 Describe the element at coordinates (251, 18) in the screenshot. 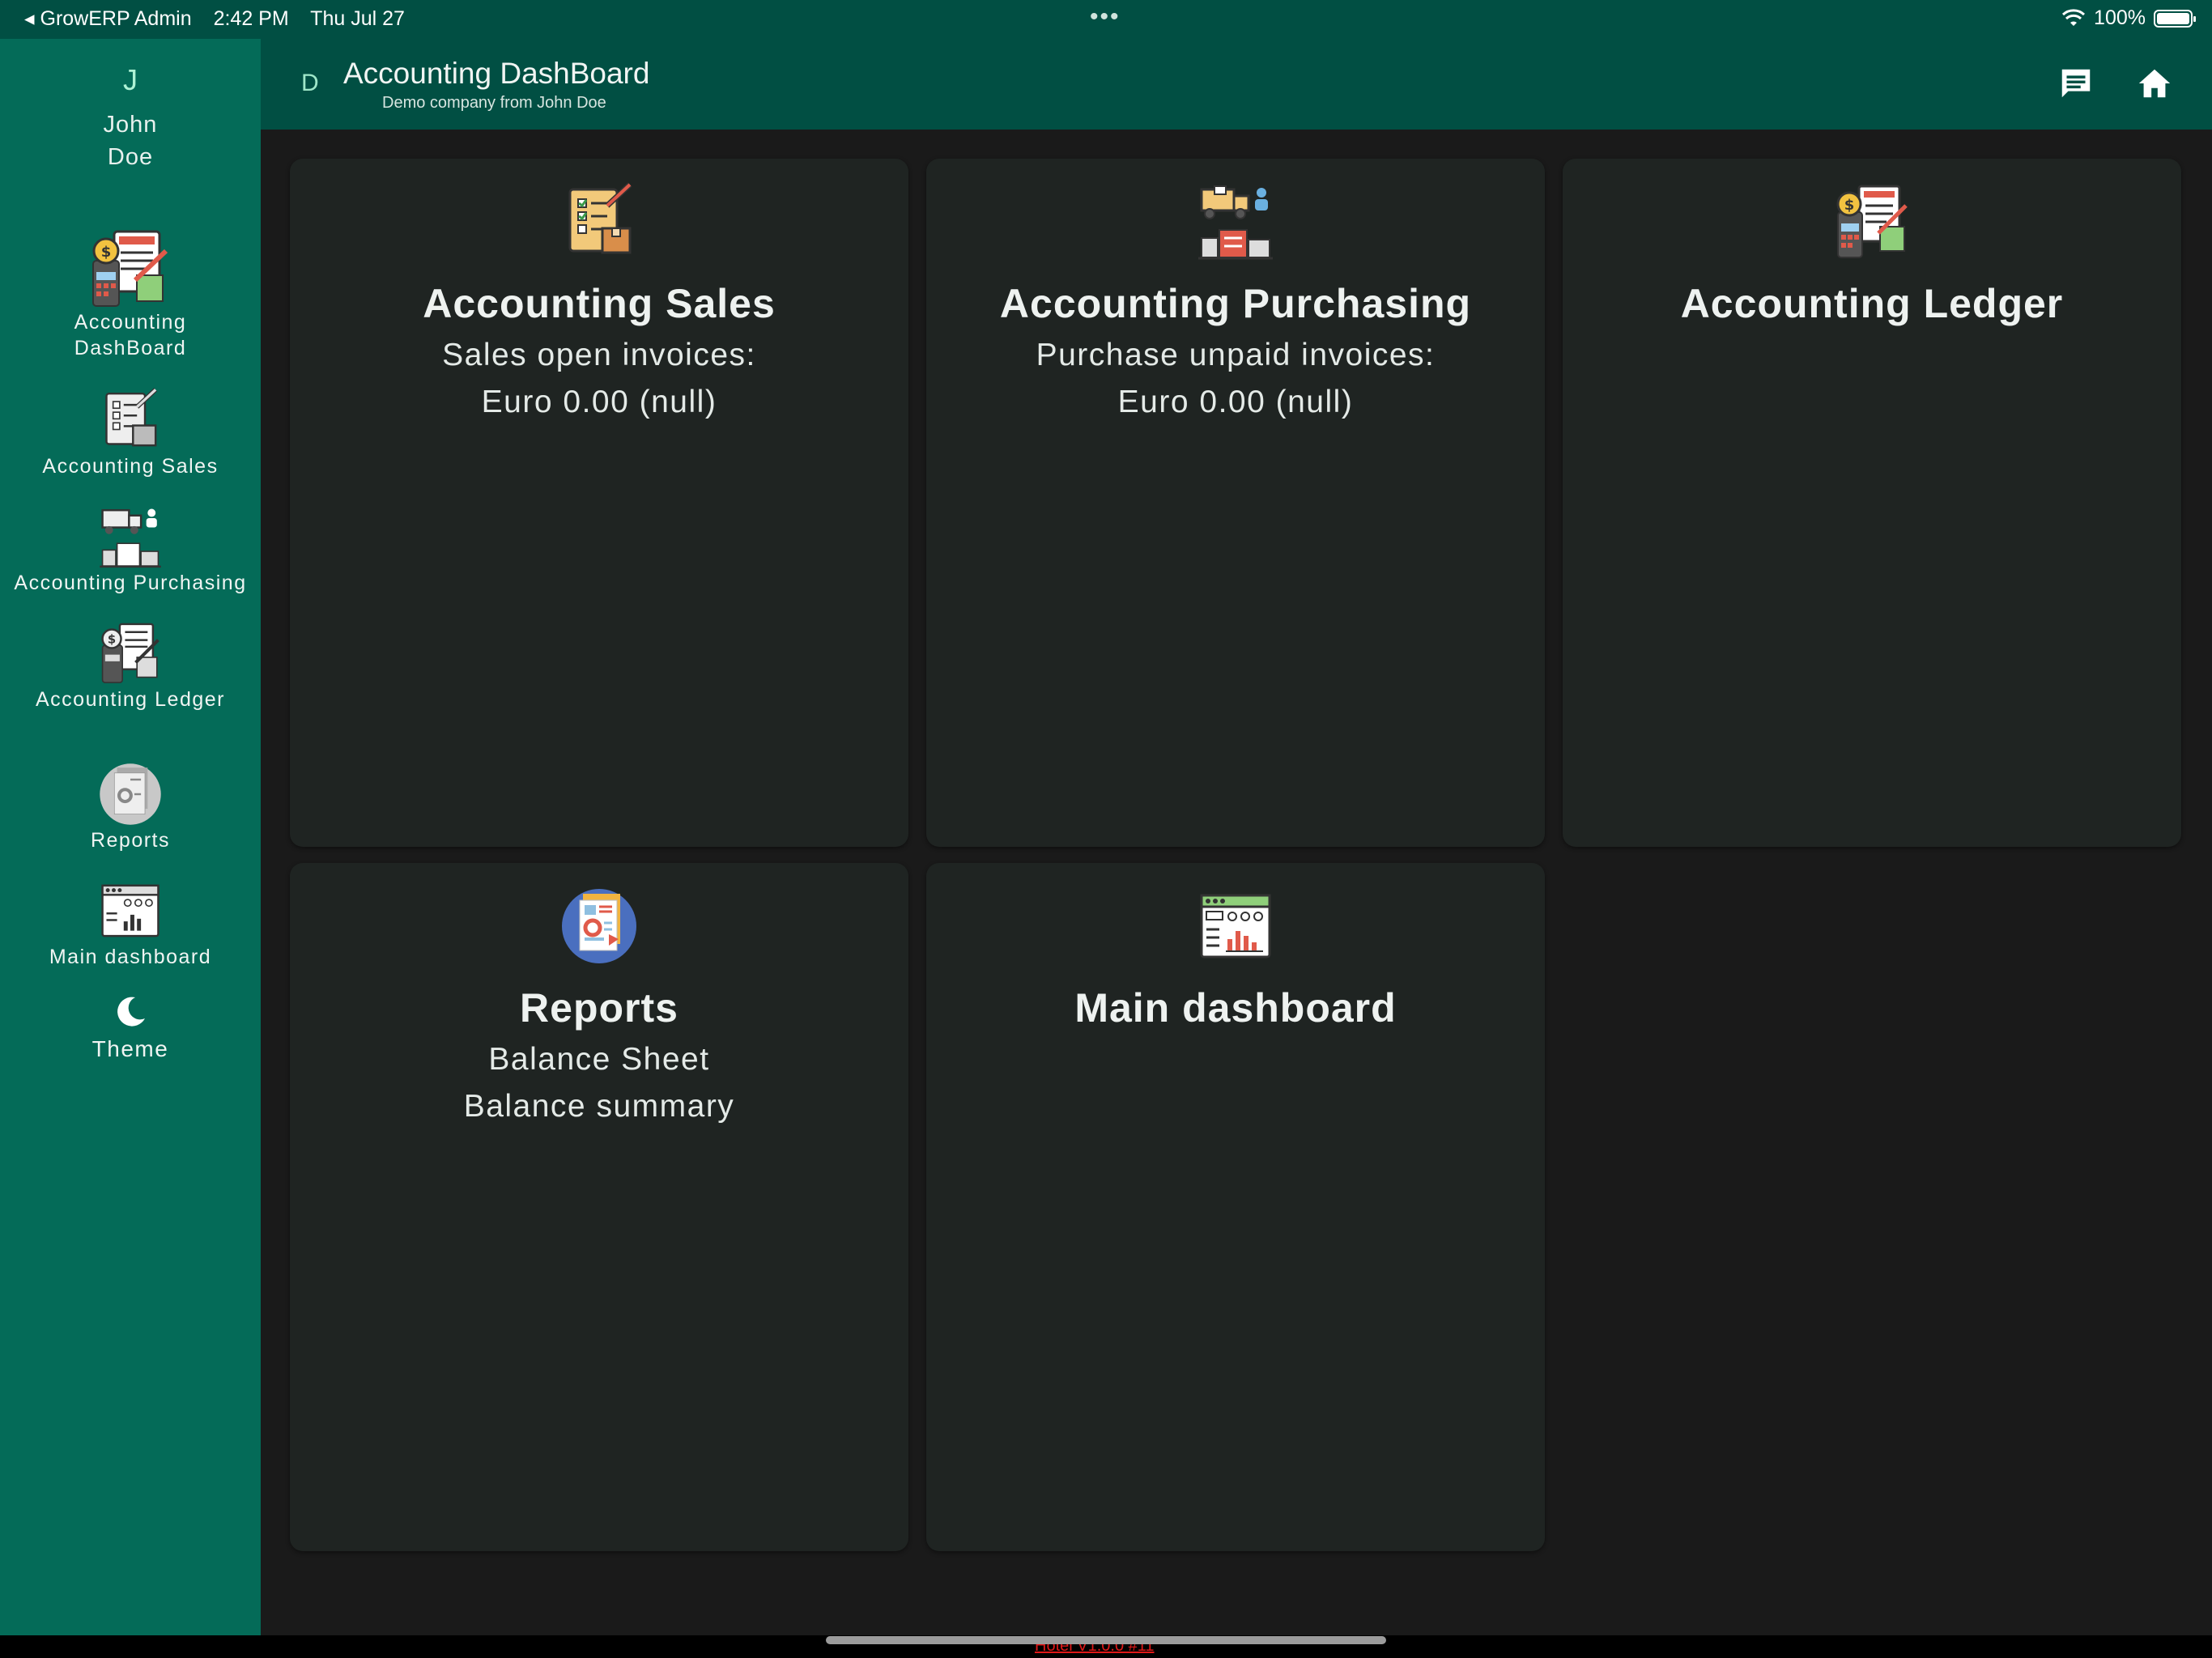

I see `status-time: 2:42 PM` at that location.